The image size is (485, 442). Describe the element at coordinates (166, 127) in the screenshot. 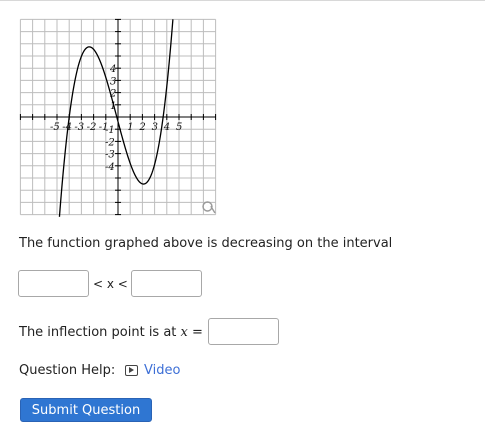

I see `x-tick-label: 4` at that location.